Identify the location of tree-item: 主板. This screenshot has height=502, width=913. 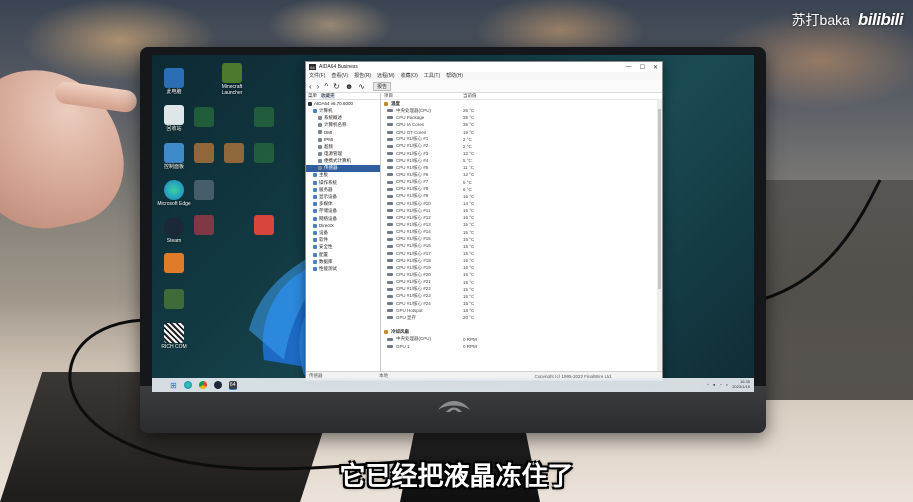
(343, 175).